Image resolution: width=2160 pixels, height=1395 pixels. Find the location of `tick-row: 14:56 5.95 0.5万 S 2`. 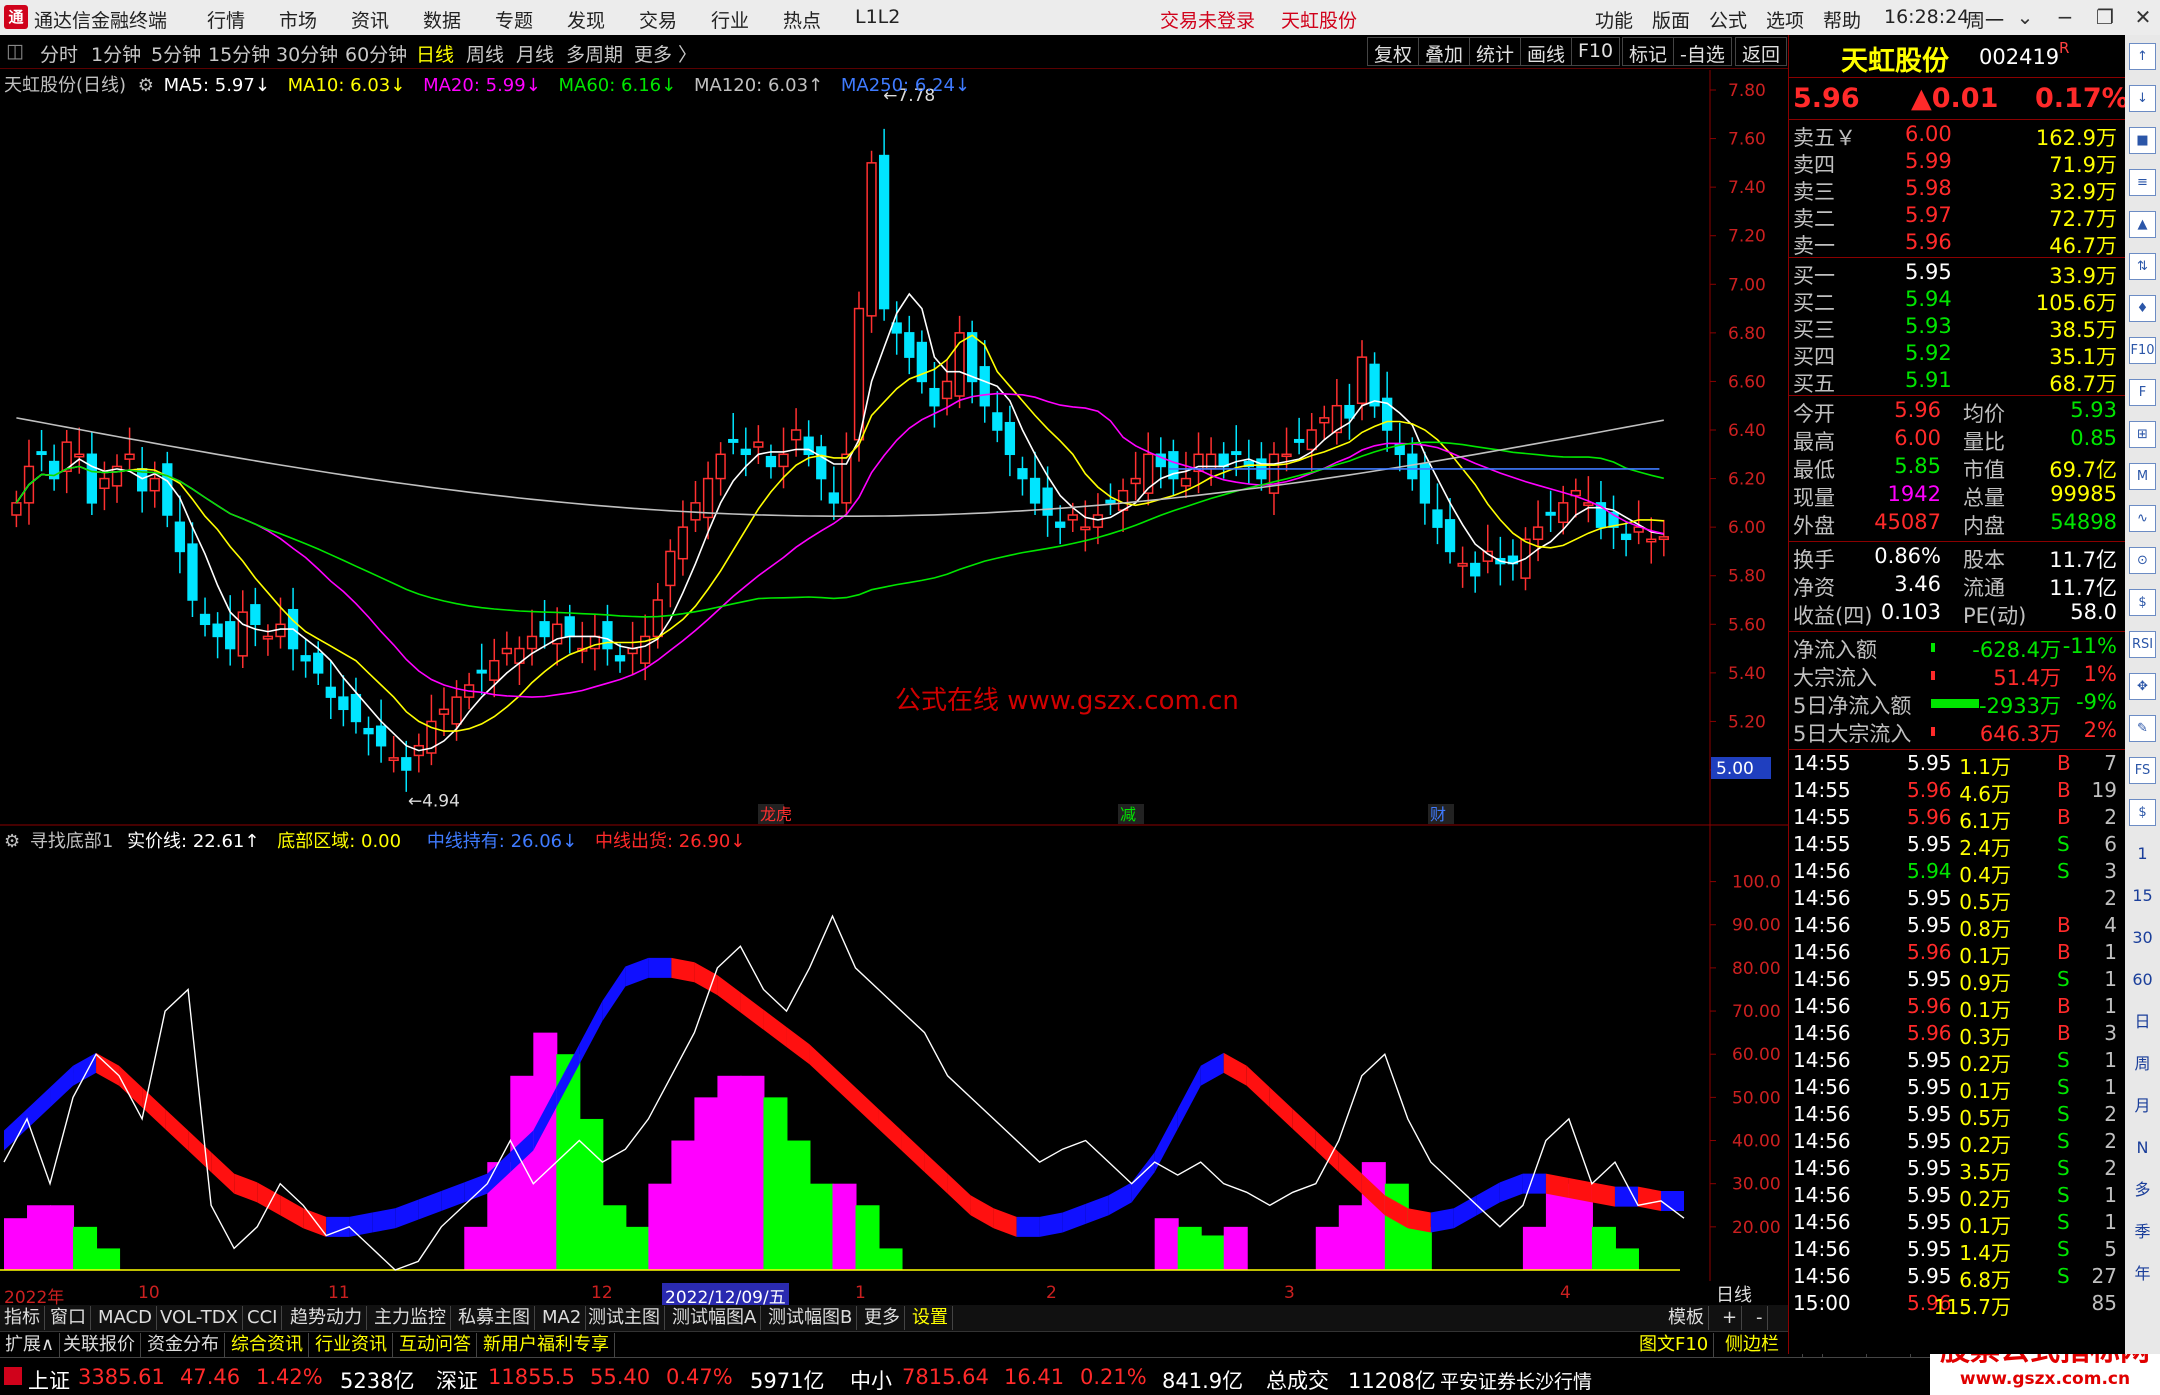

tick-row: 14:56 5.95 0.5万 S 2 is located at coordinates (1958, 1116).